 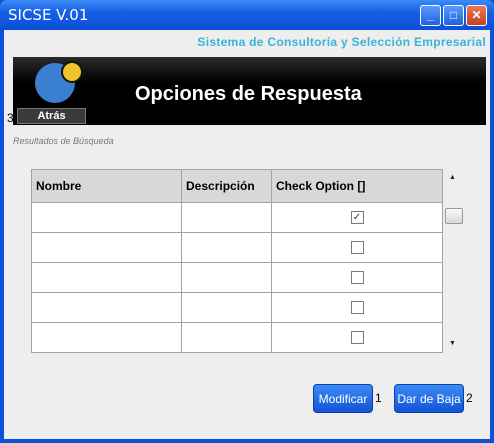 I want to click on row-checkbox: ✓, so click(x=357, y=217).